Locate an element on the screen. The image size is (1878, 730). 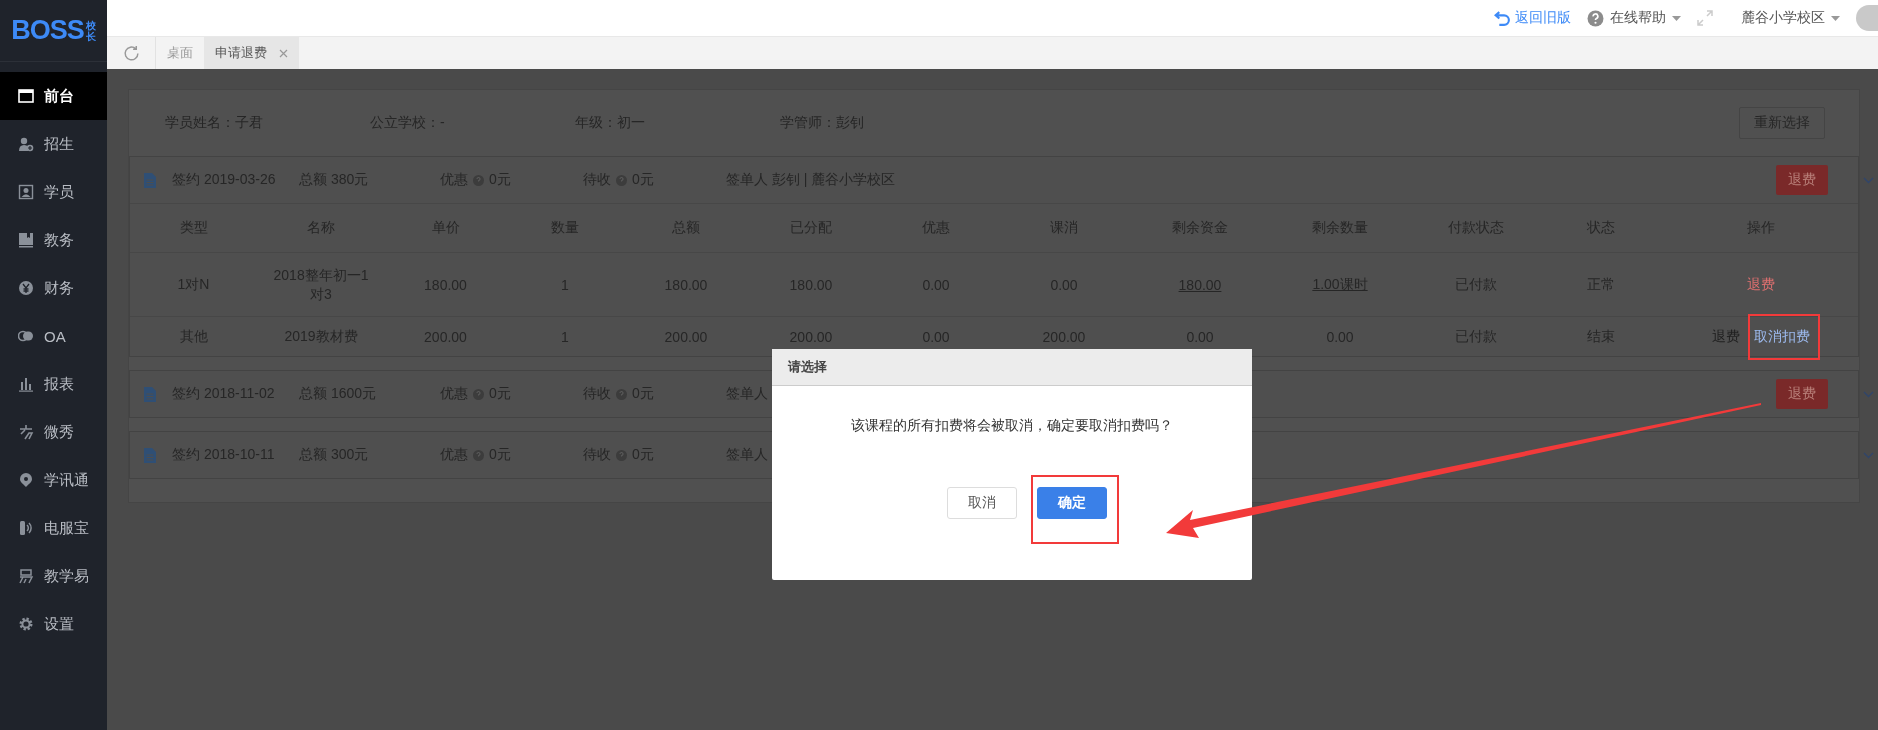
back-link: 返回旧版 is located at coordinates (1532, 18).